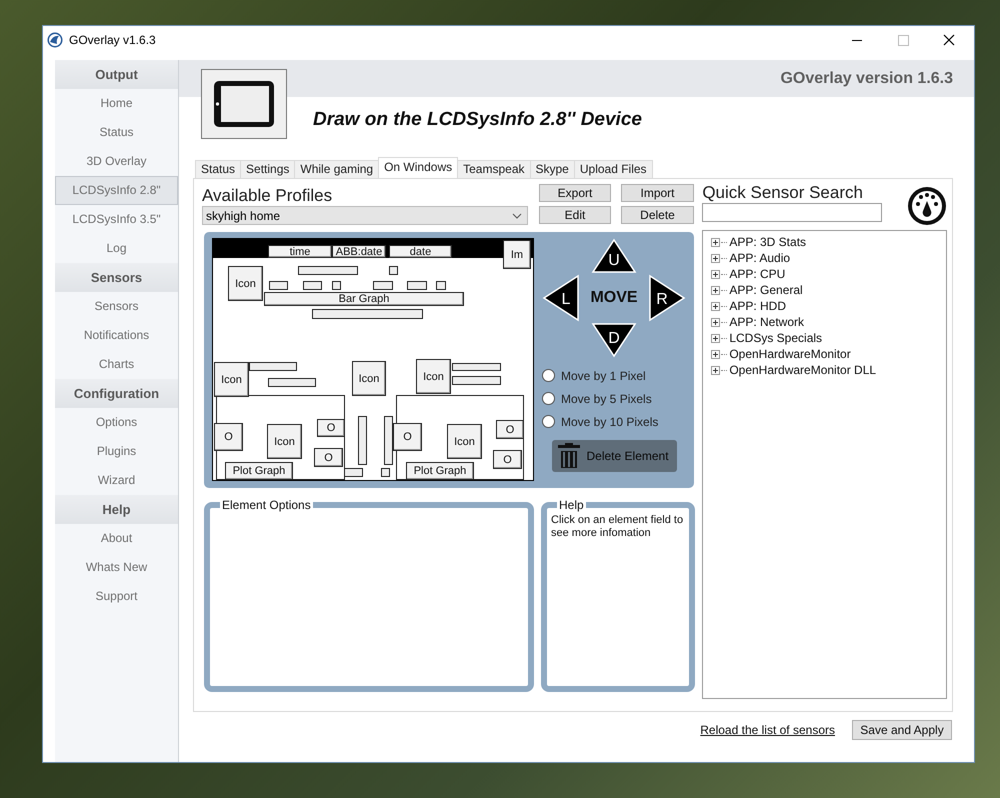  I want to click on save-apply-button: Save and Apply, so click(902, 730).